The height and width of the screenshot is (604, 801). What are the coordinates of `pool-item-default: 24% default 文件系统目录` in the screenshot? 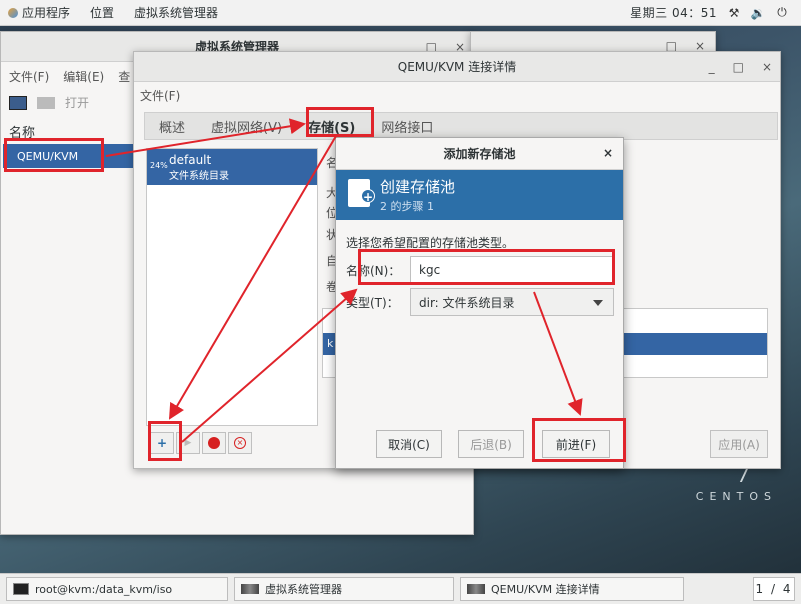 It's located at (232, 167).